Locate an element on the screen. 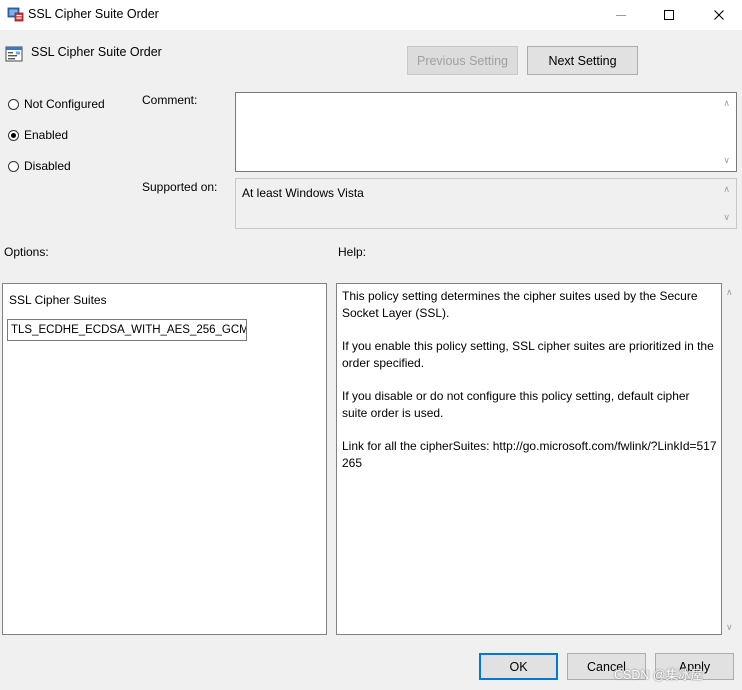 This screenshot has height=690, width=742. cipher-suites-label: SSL Cipher Suites is located at coordinates (58, 300).